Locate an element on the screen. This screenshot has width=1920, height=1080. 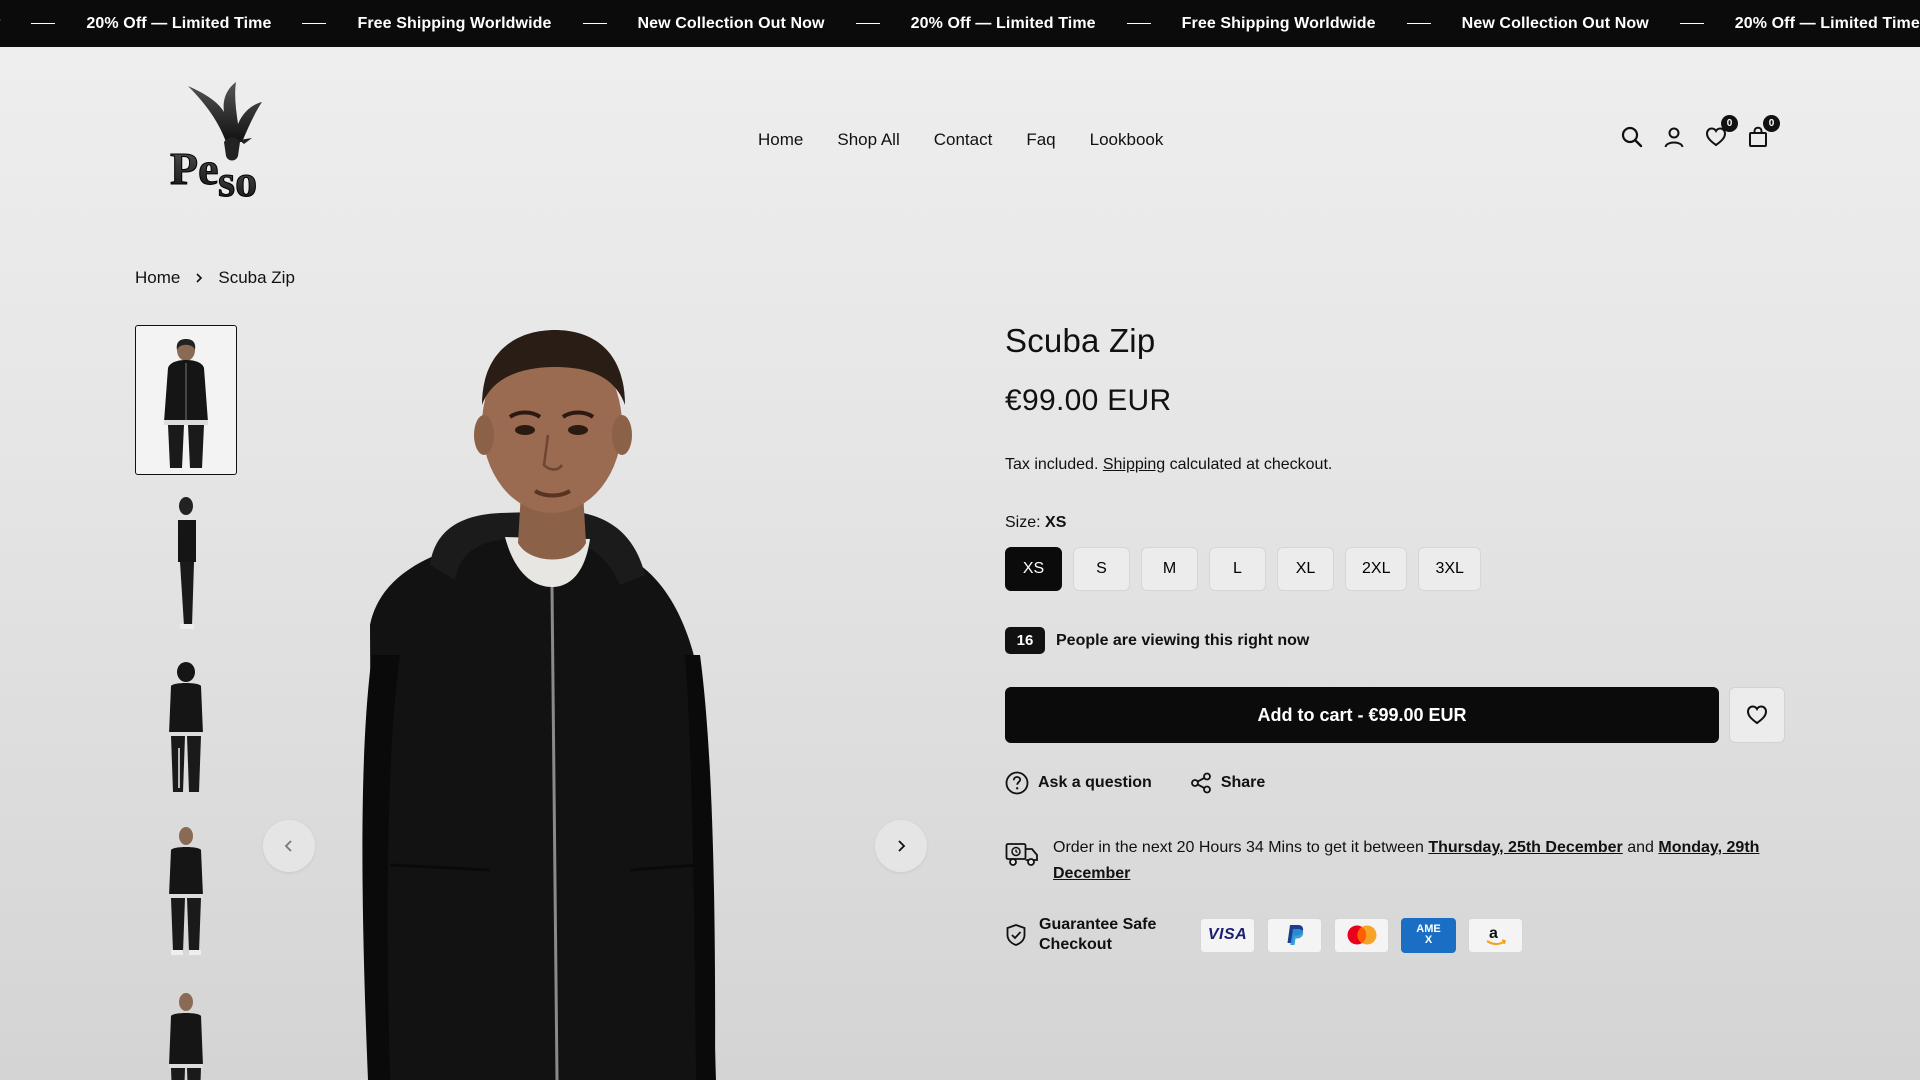
gallery-next-button is located at coordinates (901, 846).